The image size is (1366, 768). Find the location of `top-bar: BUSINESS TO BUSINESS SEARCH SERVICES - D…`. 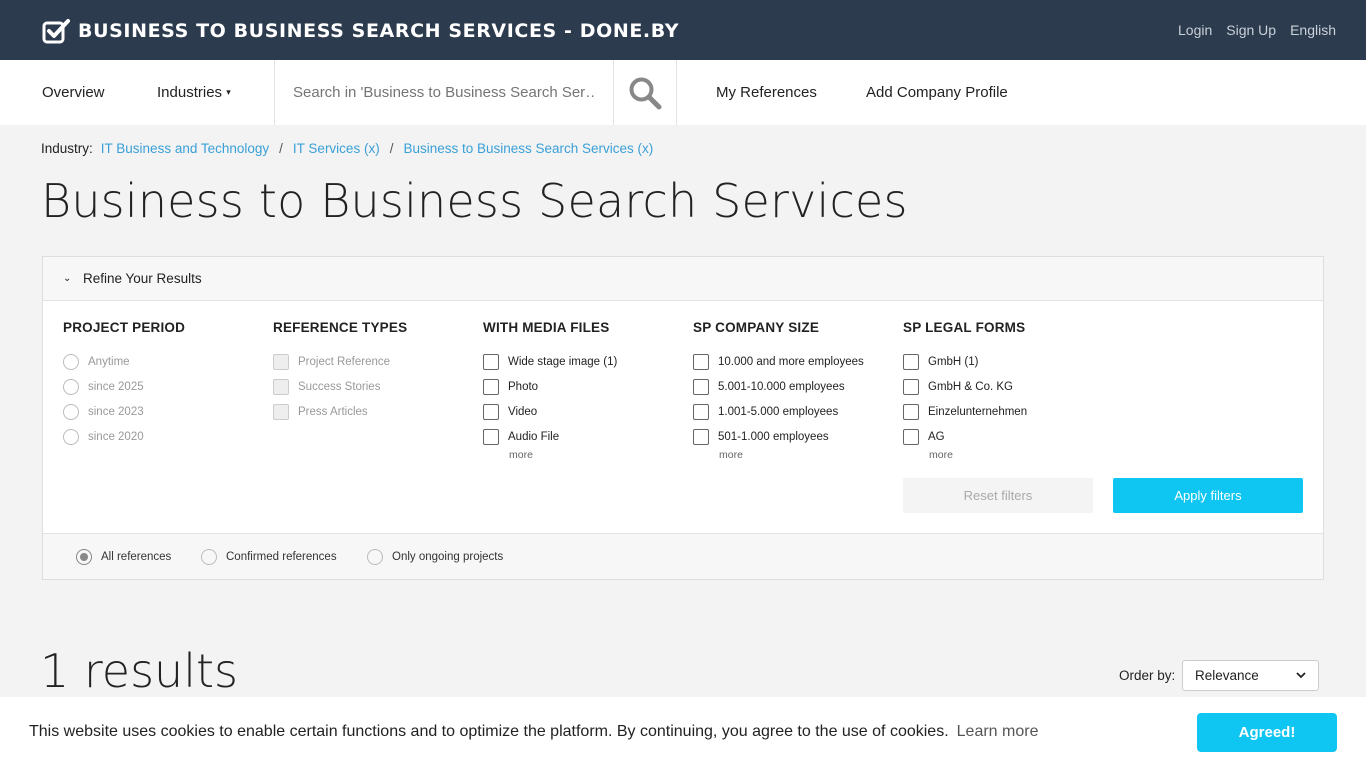

top-bar: BUSINESS TO BUSINESS SEARCH SERVICES - D… is located at coordinates (683, 30).